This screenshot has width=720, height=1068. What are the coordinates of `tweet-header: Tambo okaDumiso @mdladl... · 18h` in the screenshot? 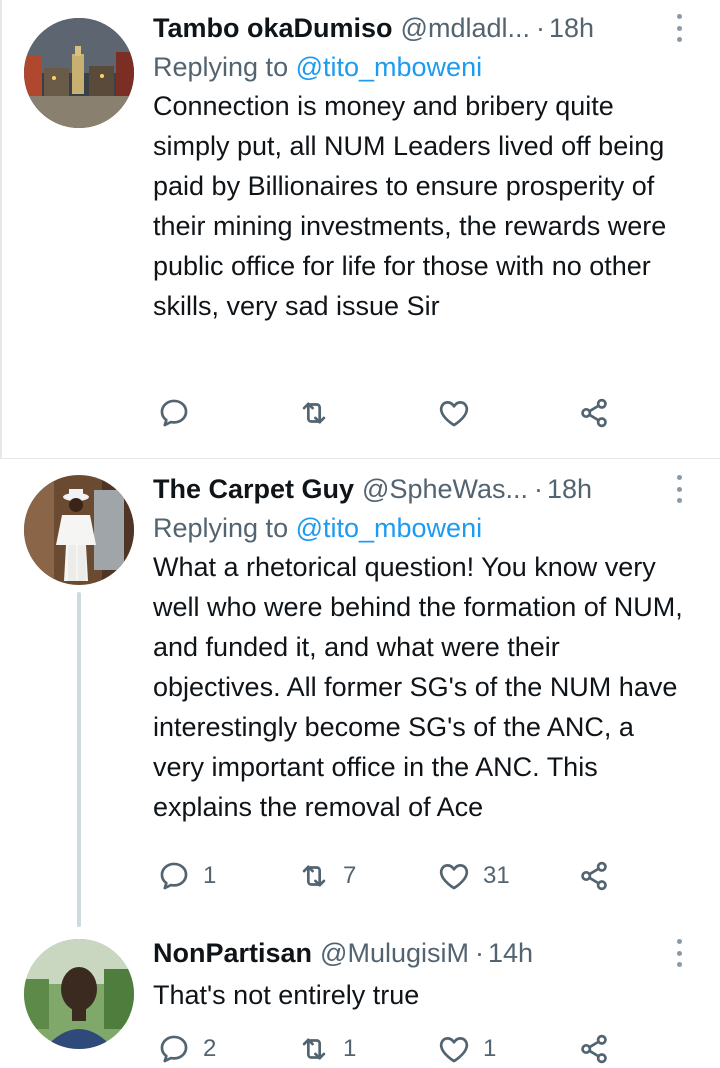 It's located at (421, 28).